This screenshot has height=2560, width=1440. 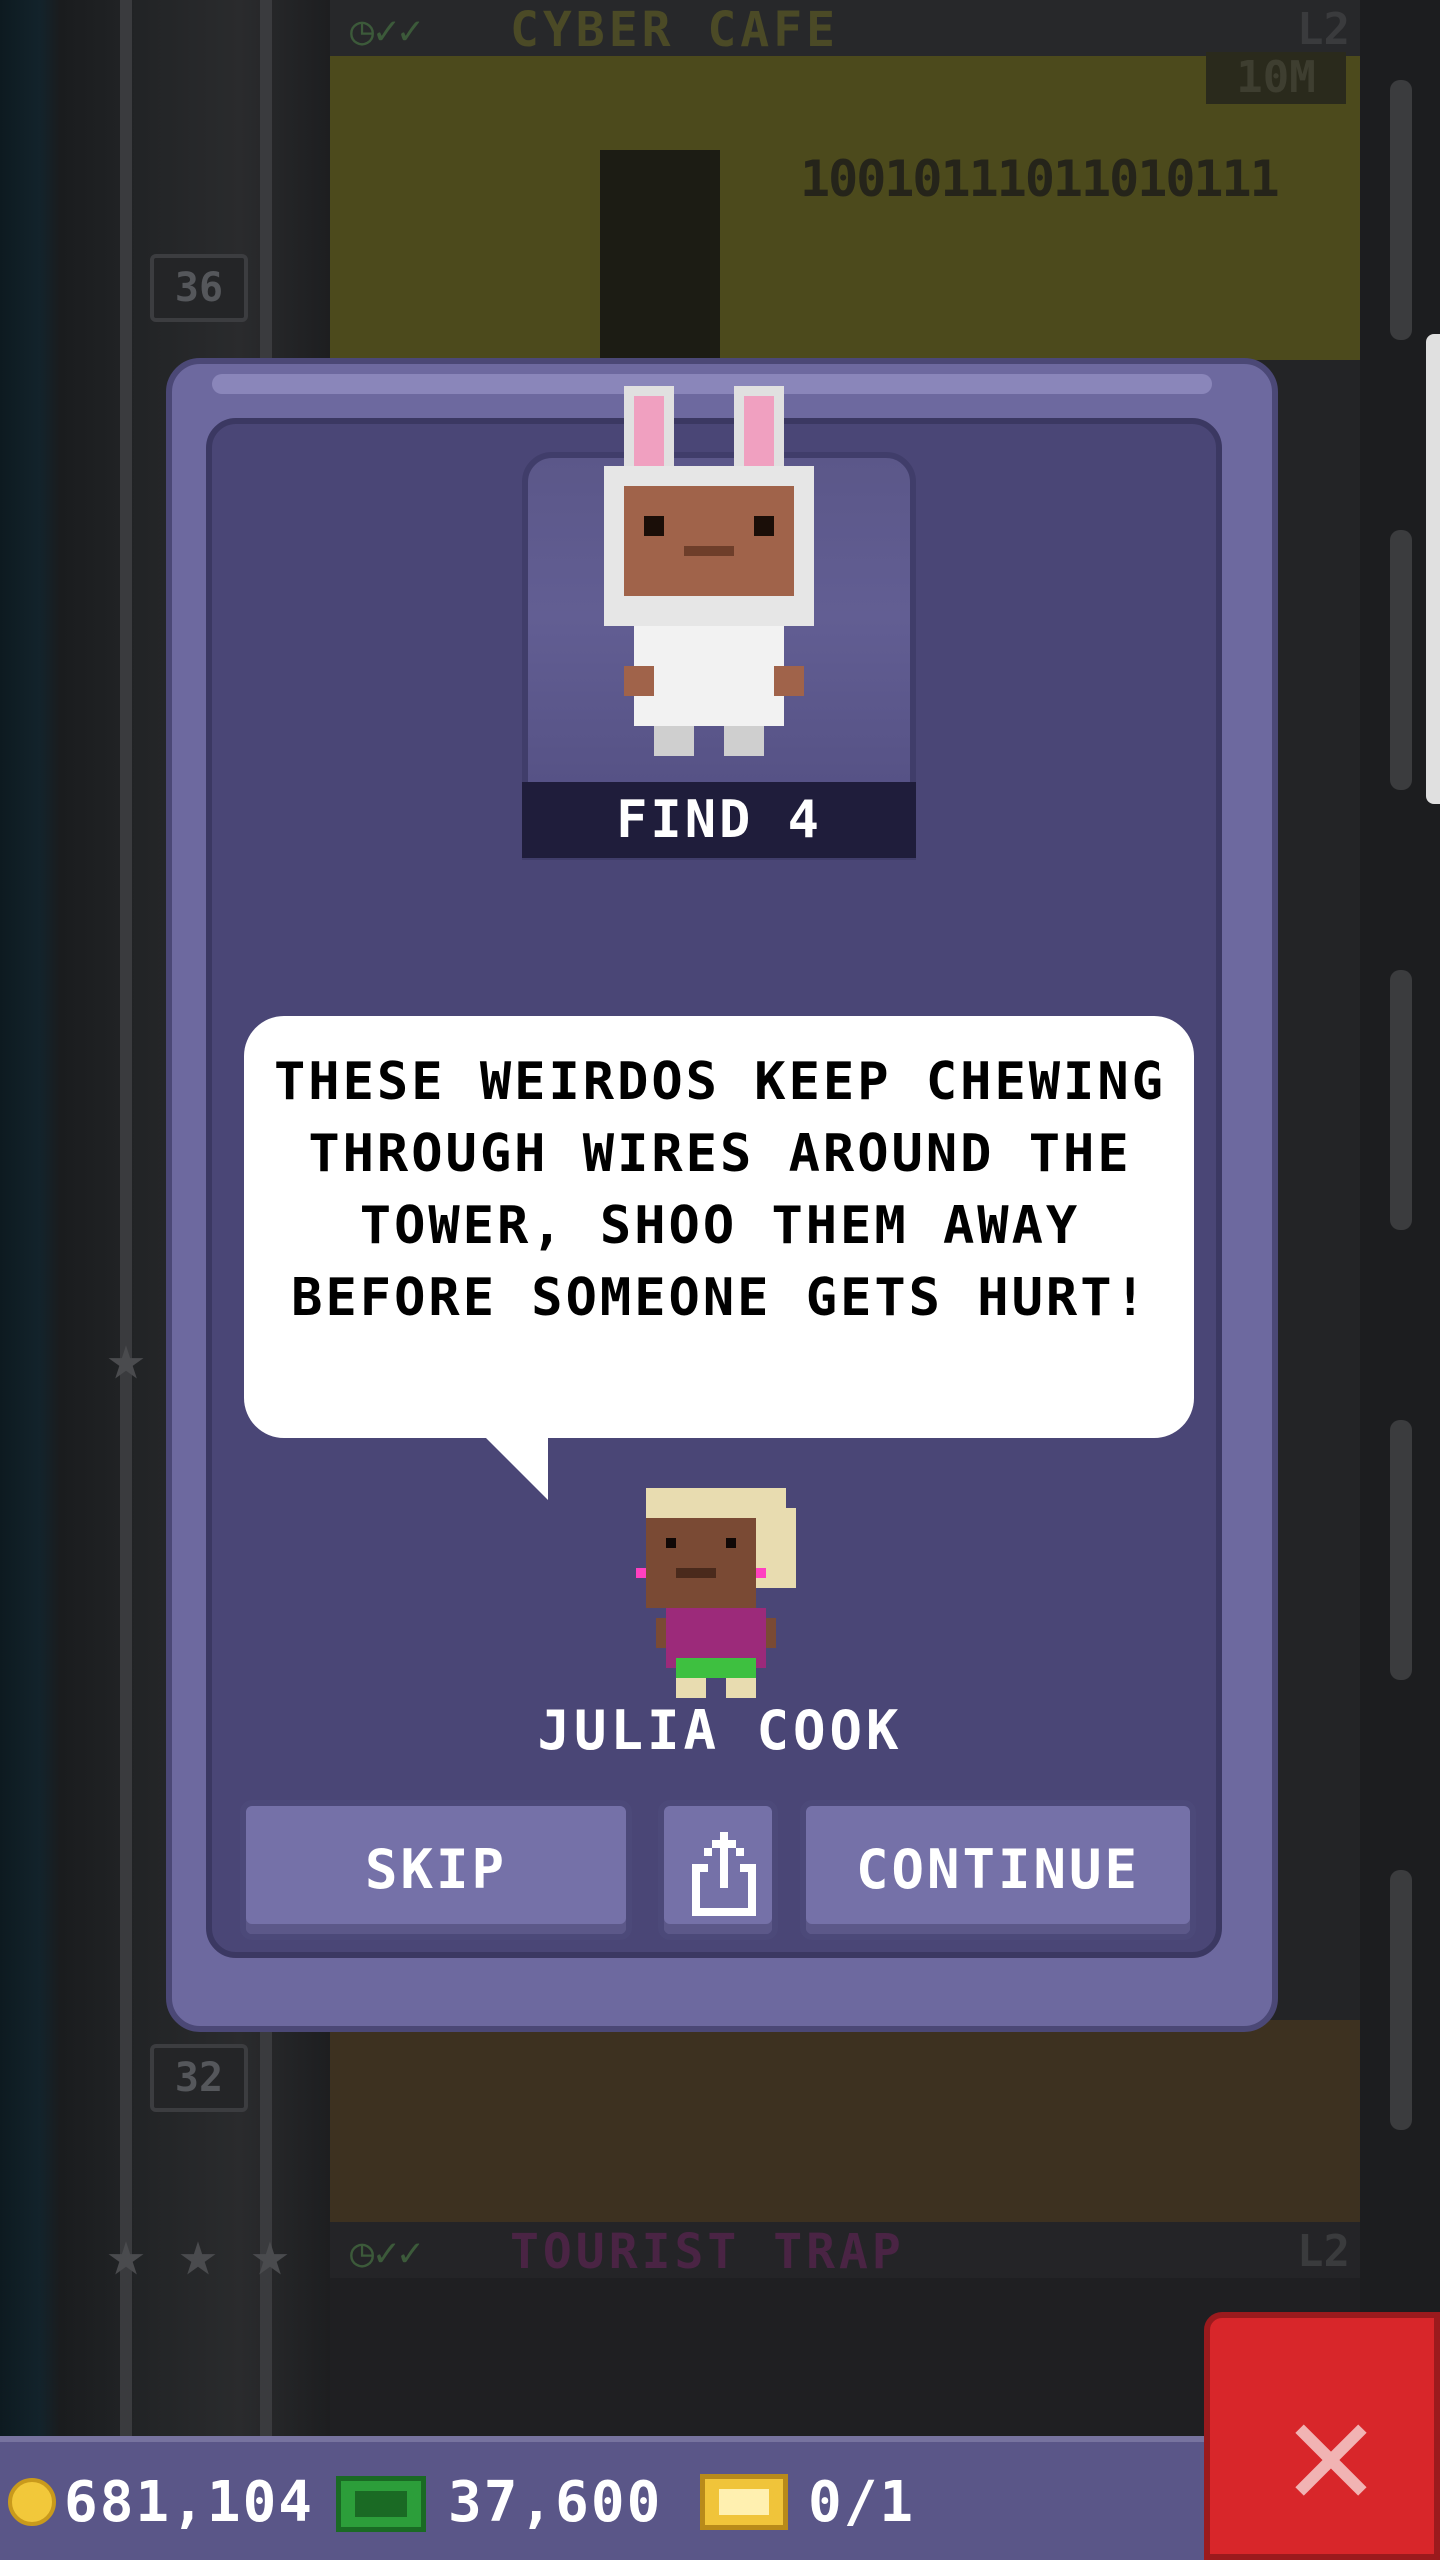 What do you see at coordinates (845, 2125) in the screenshot?
I see `floor-shop` at bounding box center [845, 2125].